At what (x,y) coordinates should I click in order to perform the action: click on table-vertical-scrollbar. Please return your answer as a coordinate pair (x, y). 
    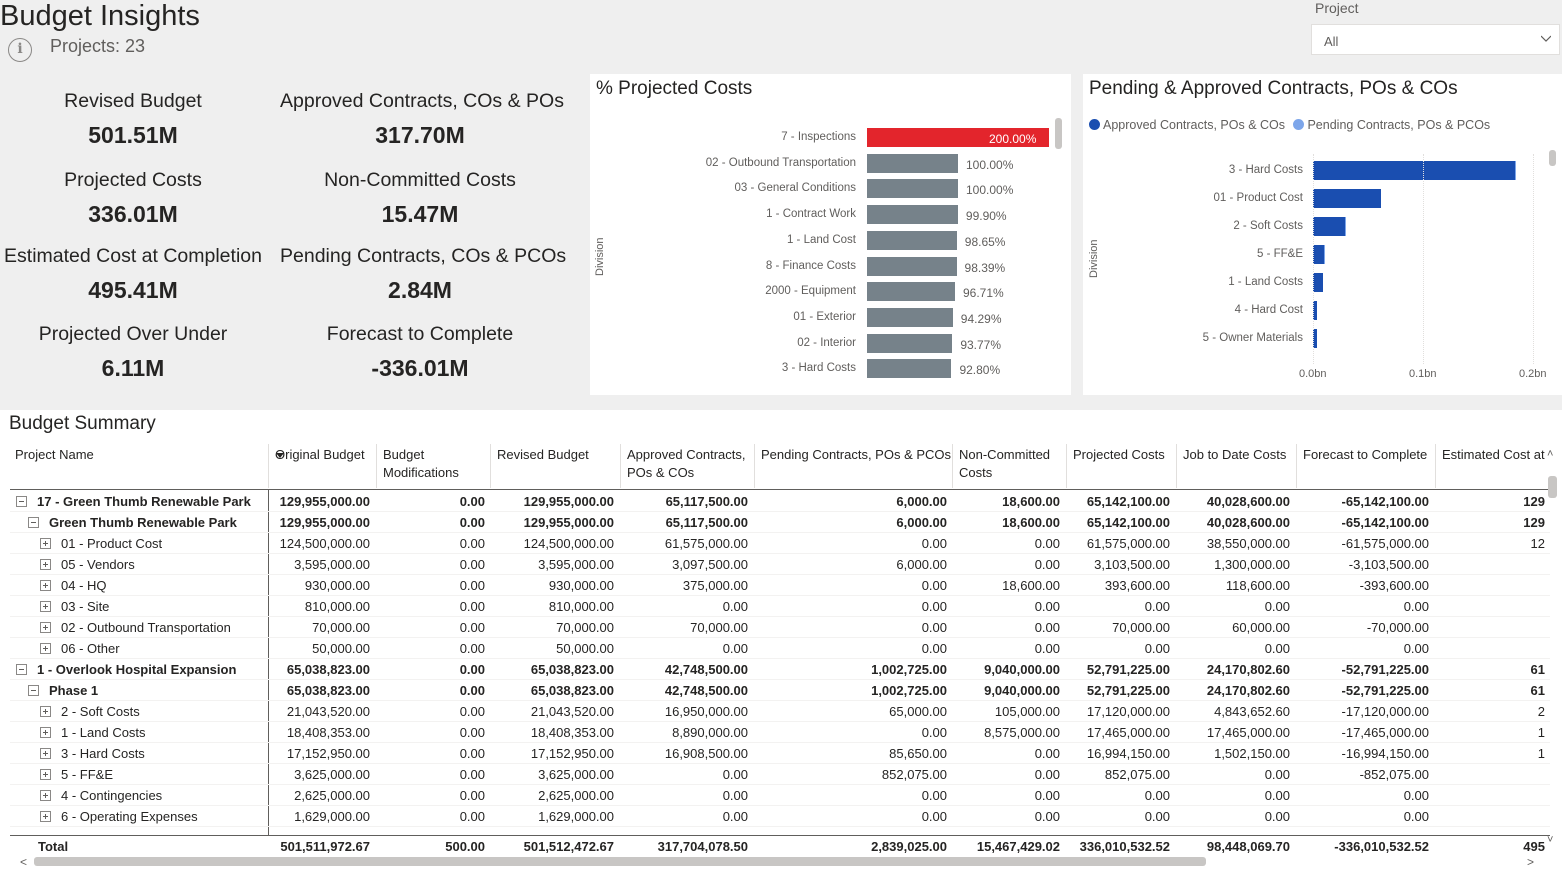
    Looking at the image, I should click on (1552, 487).